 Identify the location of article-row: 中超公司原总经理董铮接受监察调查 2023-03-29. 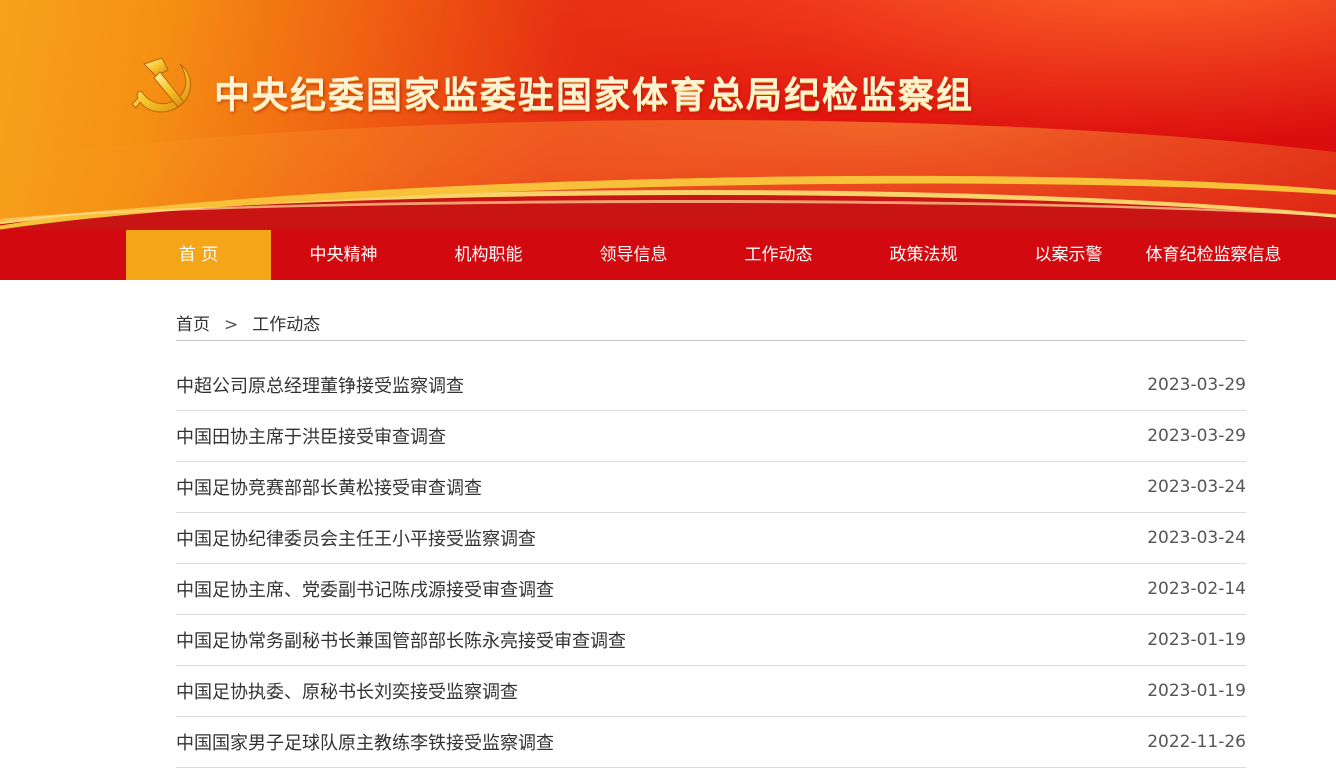
(711, 385).